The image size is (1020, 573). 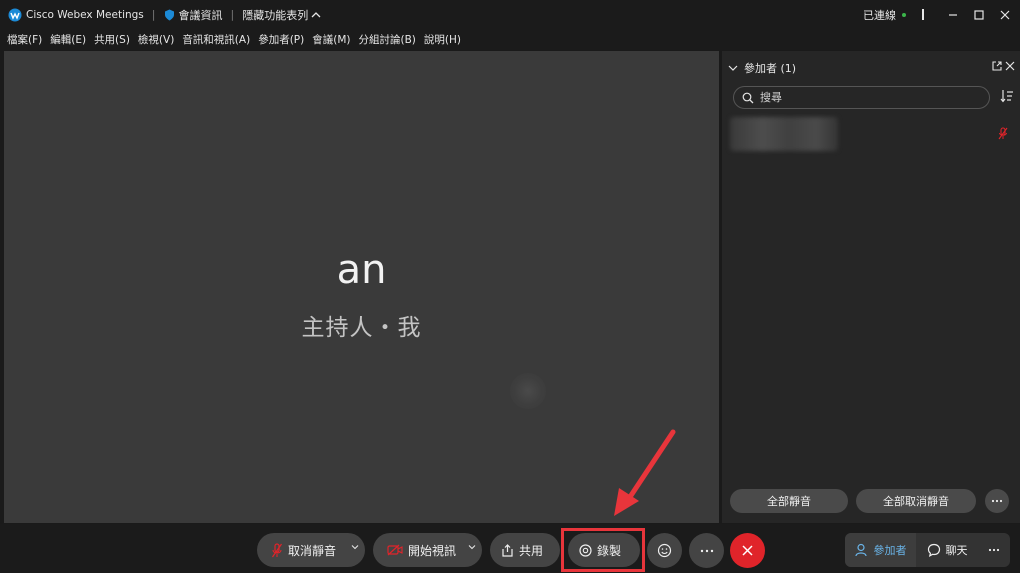 What do you see at coordinates (904, 14) in the screenshot?
I see `connection-dot-icon` at bounding box center [904, 14].